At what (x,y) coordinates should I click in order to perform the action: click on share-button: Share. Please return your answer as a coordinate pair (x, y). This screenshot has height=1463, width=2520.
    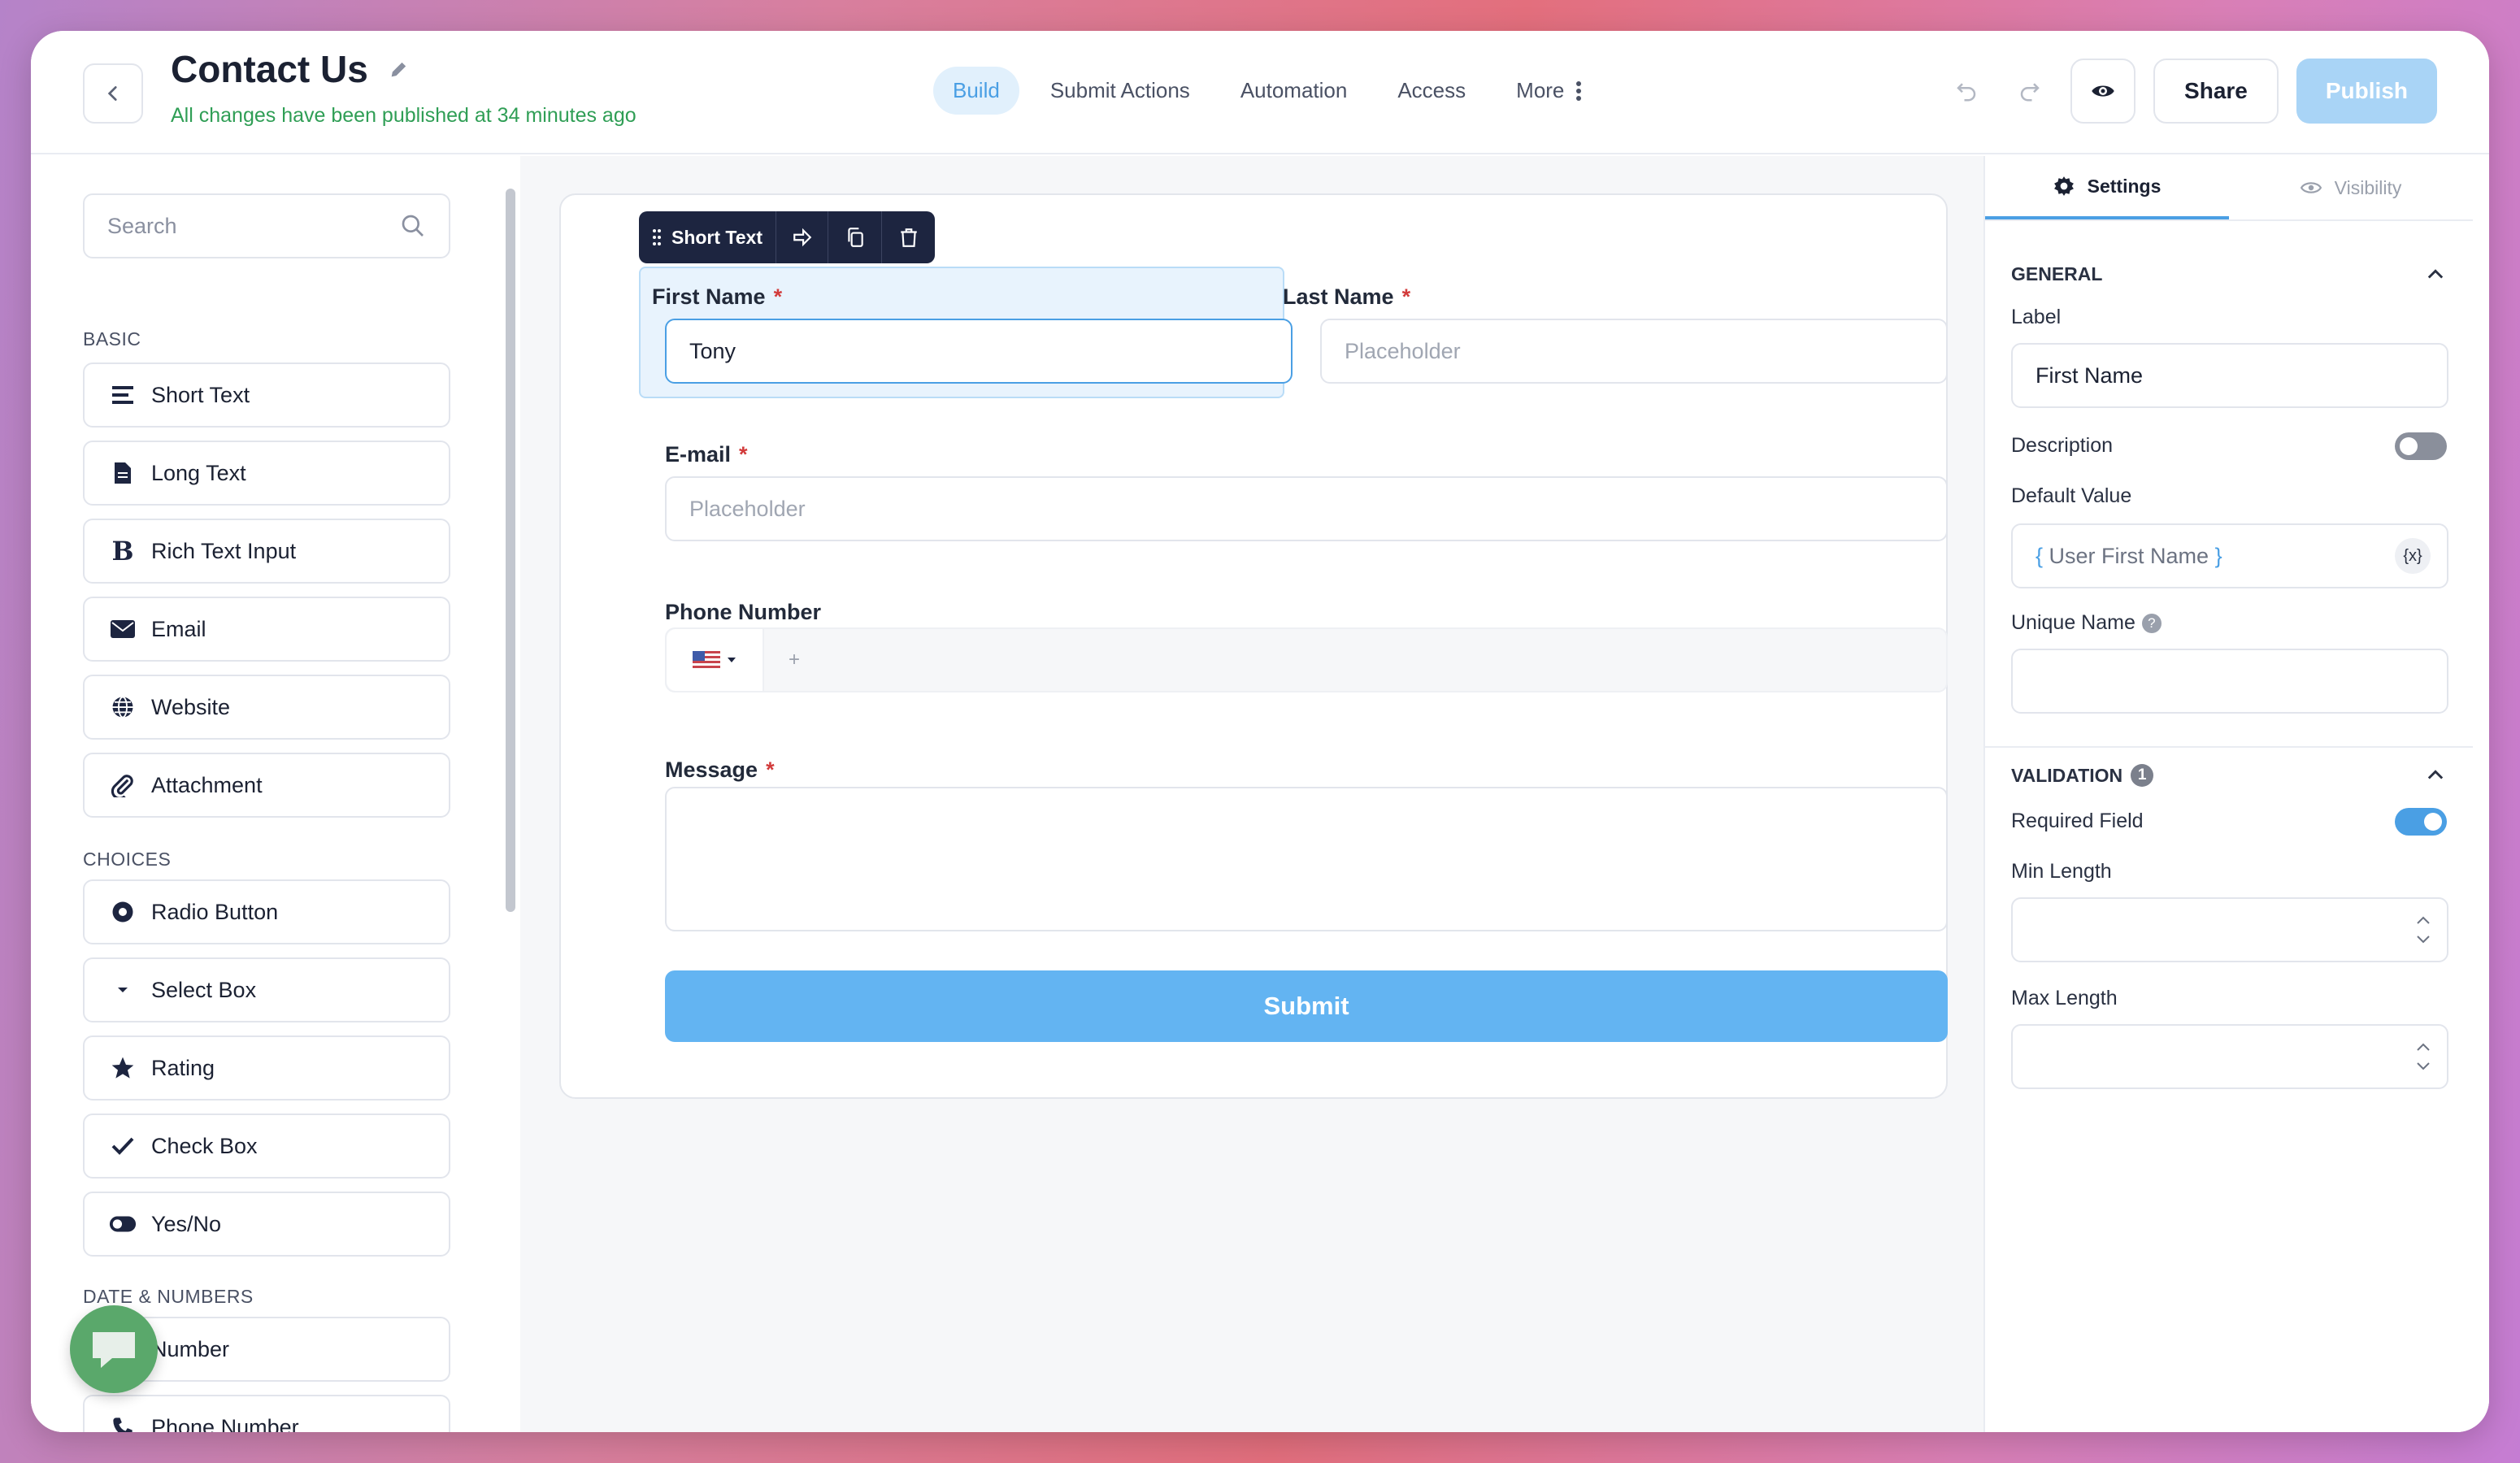
    Looking at the image, I should click on (2216, 92).